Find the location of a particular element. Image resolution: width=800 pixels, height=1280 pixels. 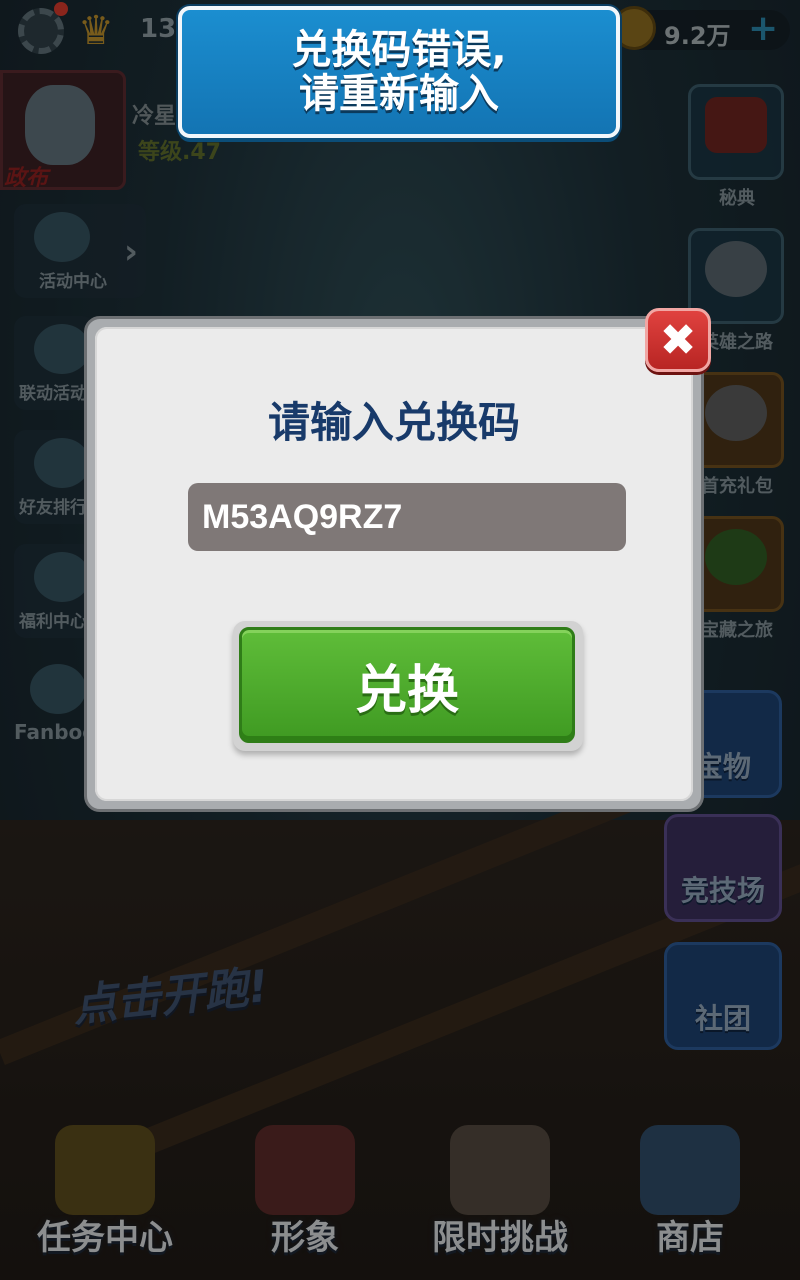

redeem-button-frame: 兑换 is located at coordinates (408, 686).